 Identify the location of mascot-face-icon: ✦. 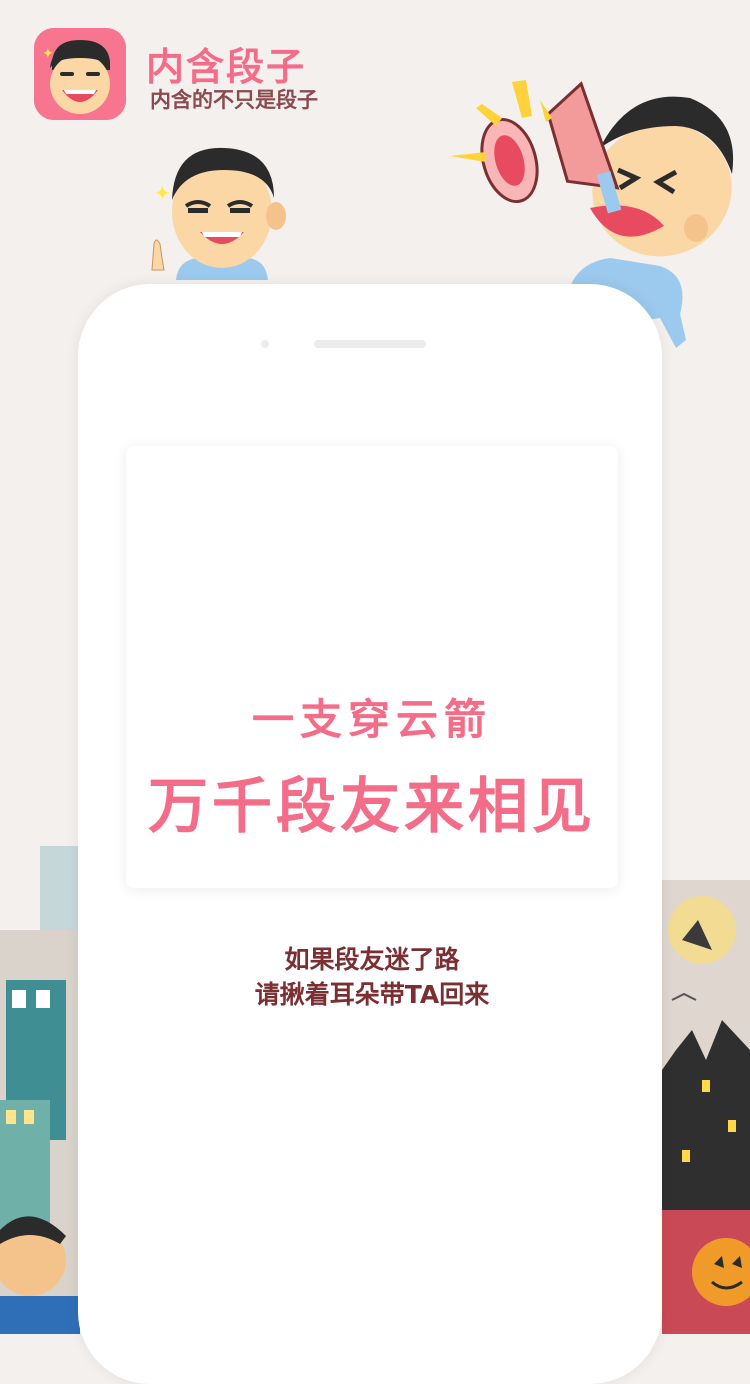
(80, 74).